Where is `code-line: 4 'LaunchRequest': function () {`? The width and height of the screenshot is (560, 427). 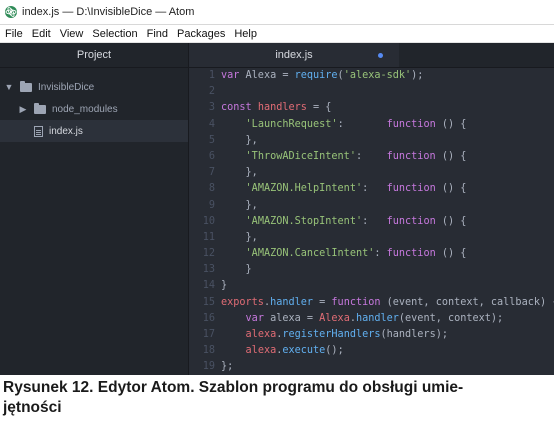 code-line: 4 'LaunchRequest': function () { is located at coordinates (371, 125).